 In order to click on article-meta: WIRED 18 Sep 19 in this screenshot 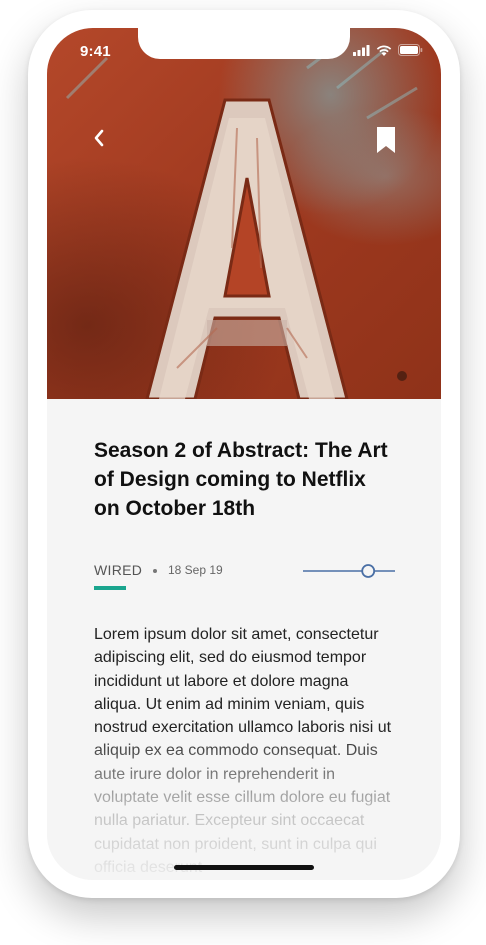, I will do `click(244, 582)`.